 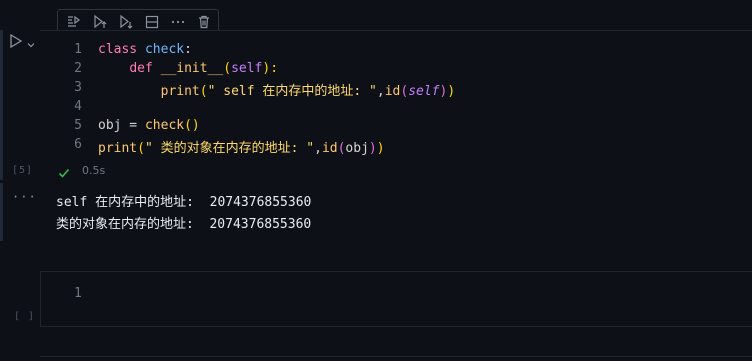 I want to click on punctuation: (), so click(x=192, y=125).